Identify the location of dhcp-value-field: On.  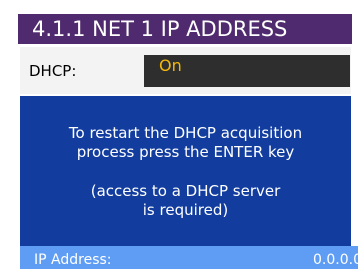
(247, 71).